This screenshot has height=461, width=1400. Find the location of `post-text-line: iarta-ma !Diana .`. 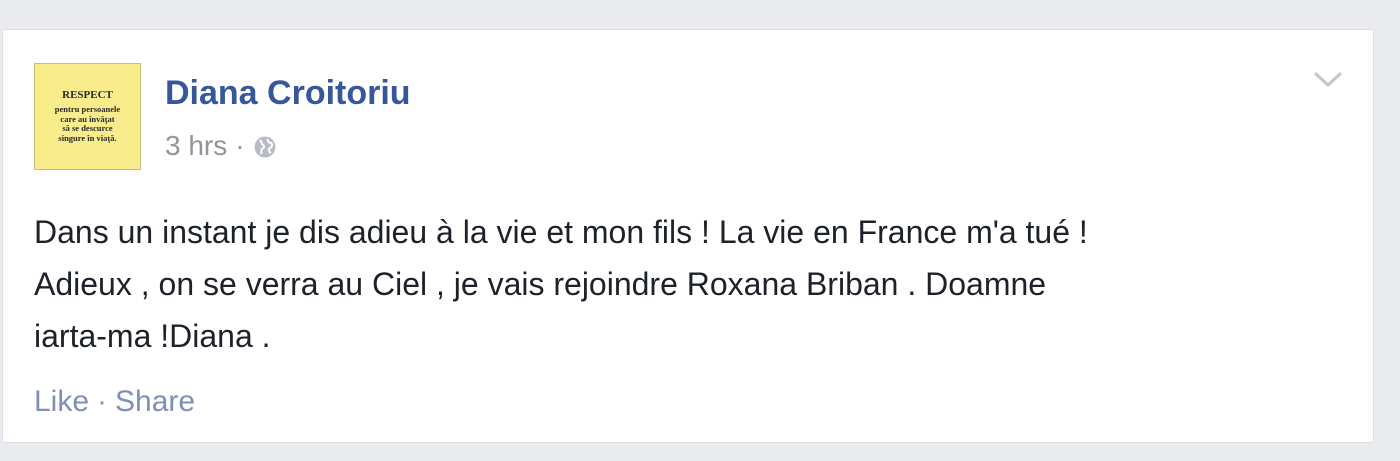

post-text-line: iarta-ma !Diana . is located at coordinates (152, 336).